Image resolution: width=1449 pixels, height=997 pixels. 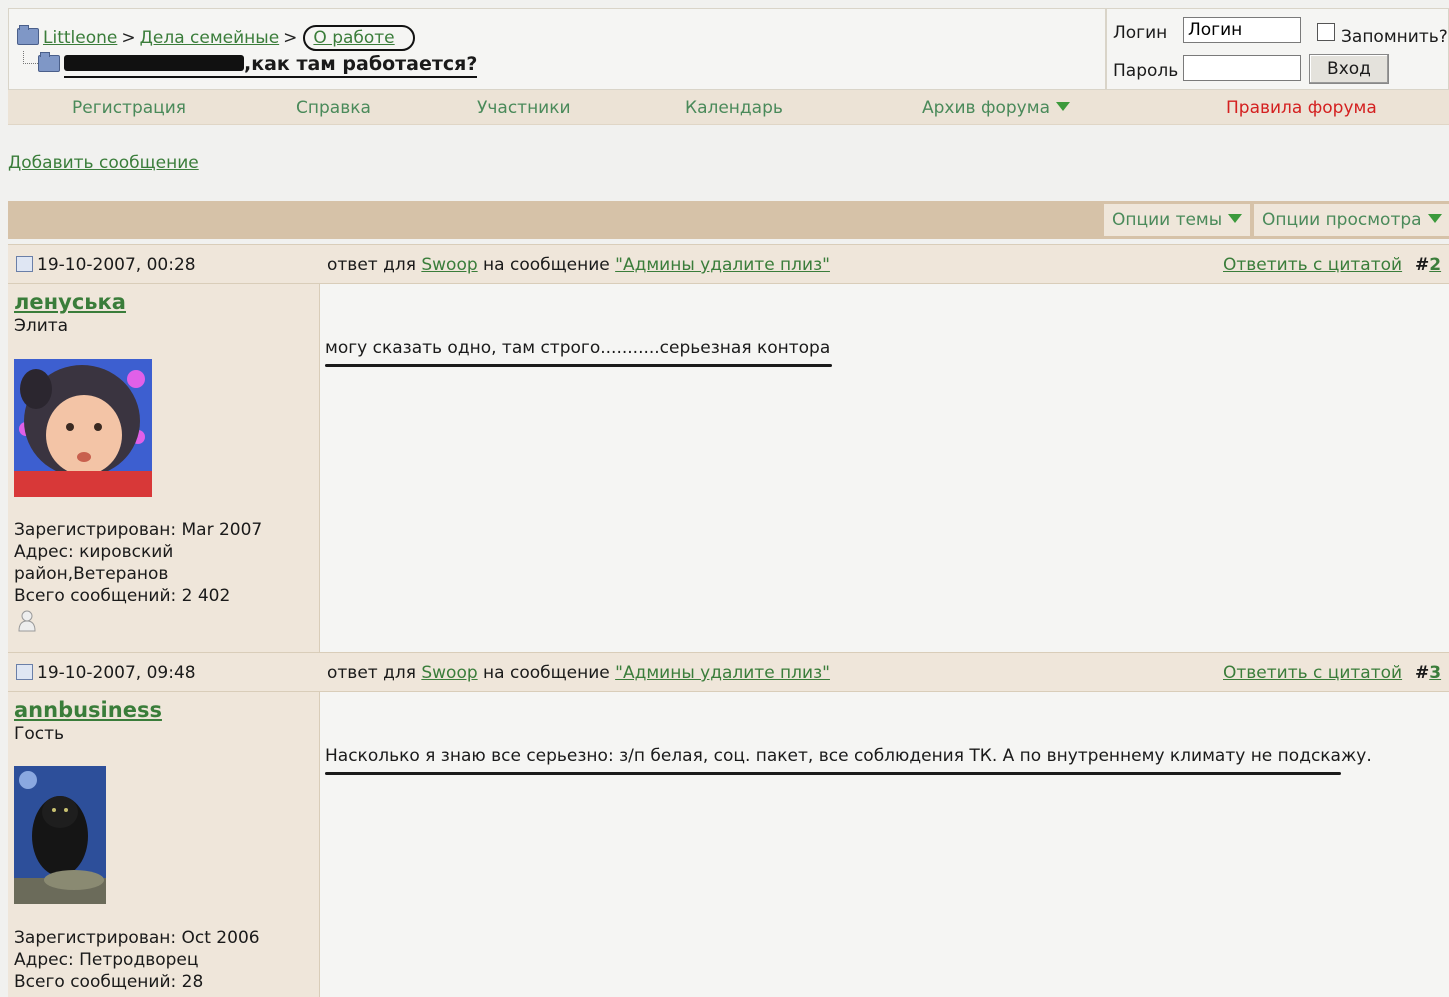 I want to click on user-address-line2: район,Ветеранов, so click(x=91, y=574).